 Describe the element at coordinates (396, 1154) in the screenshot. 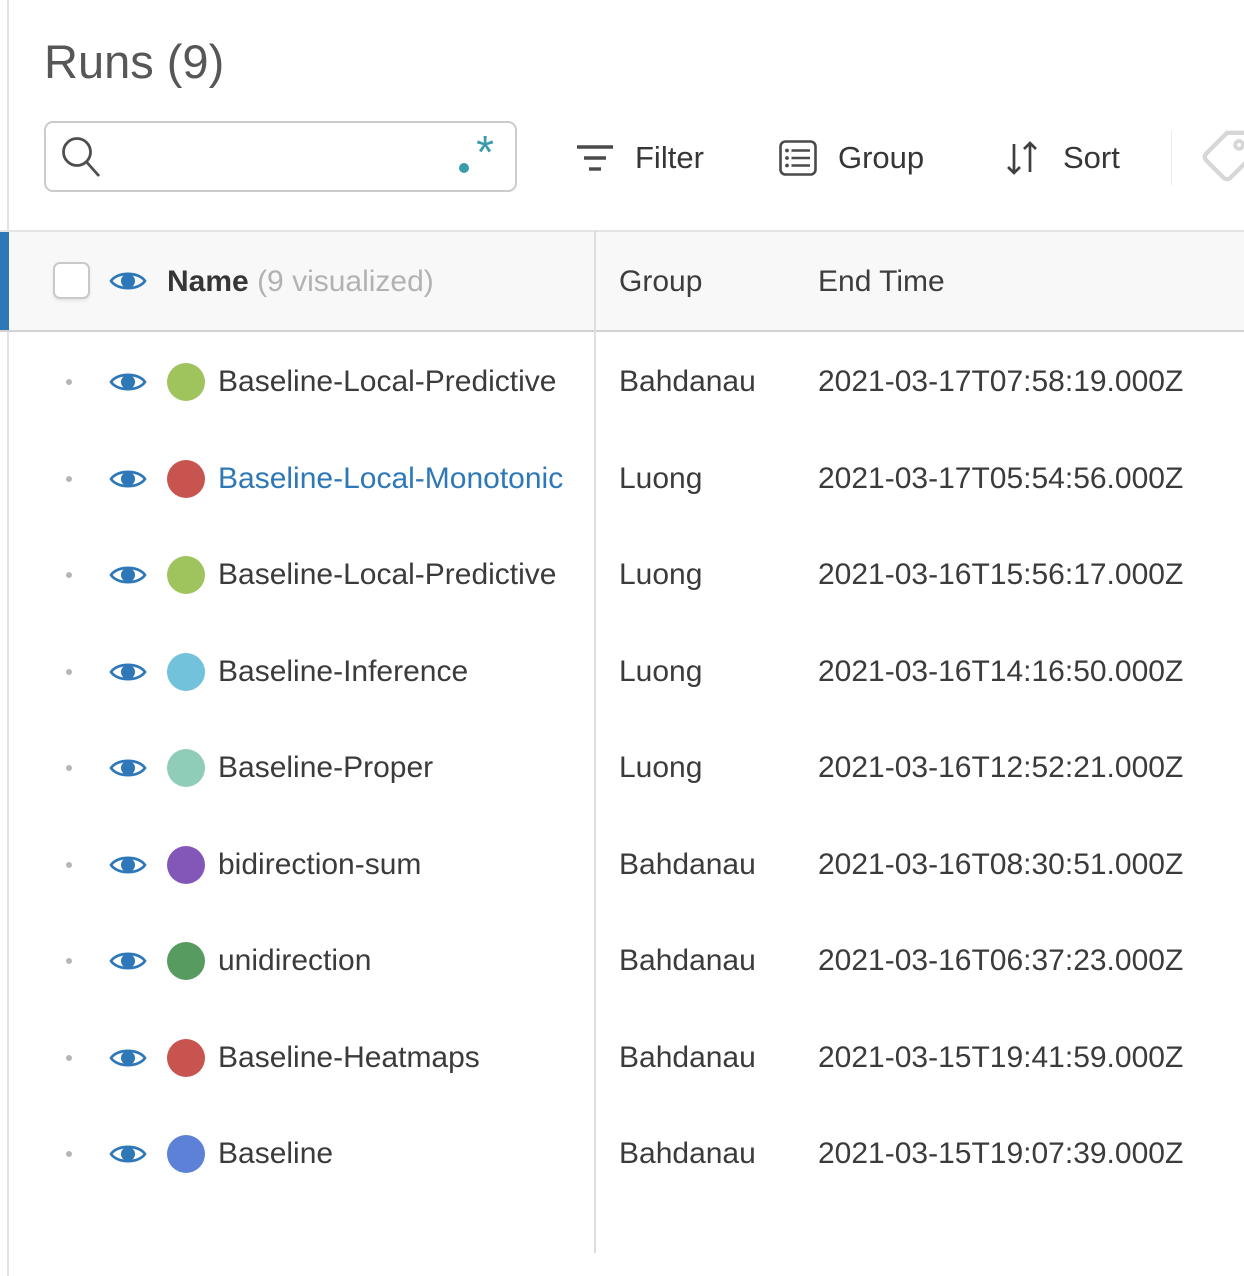

I see `run-name-link: Baseline` at that location.